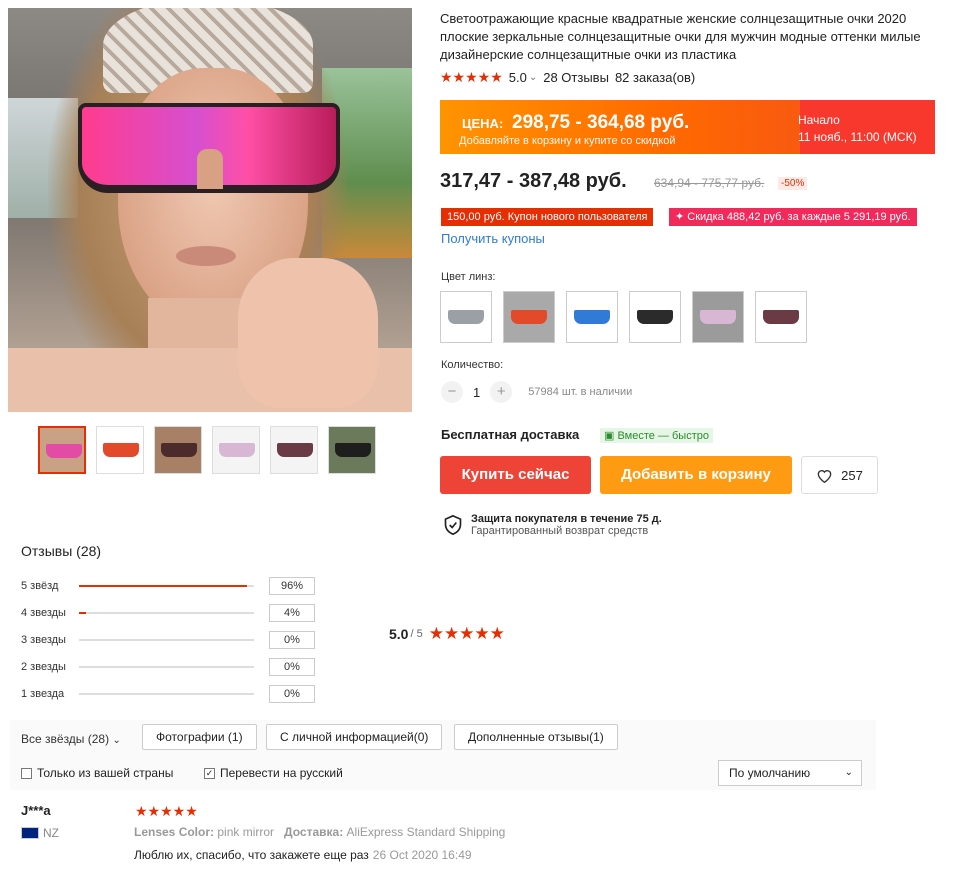 Image resolution: width=956 pixels, height=880 pixels. I want to click on protection-title: Защита покупателя в течение 75 д., so click(566, 519).